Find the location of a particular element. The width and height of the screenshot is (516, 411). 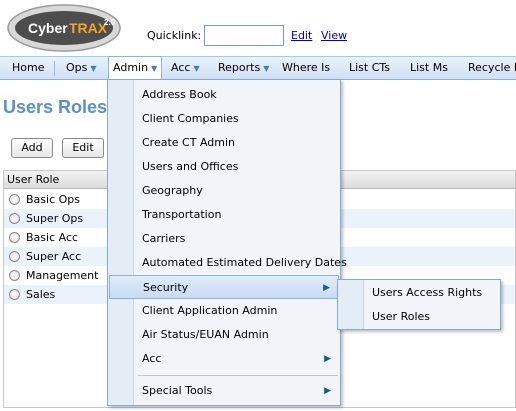

menu-item-air-status-euan-admin: Air Status/EUAN Admin is located at coordinates (224, 335).